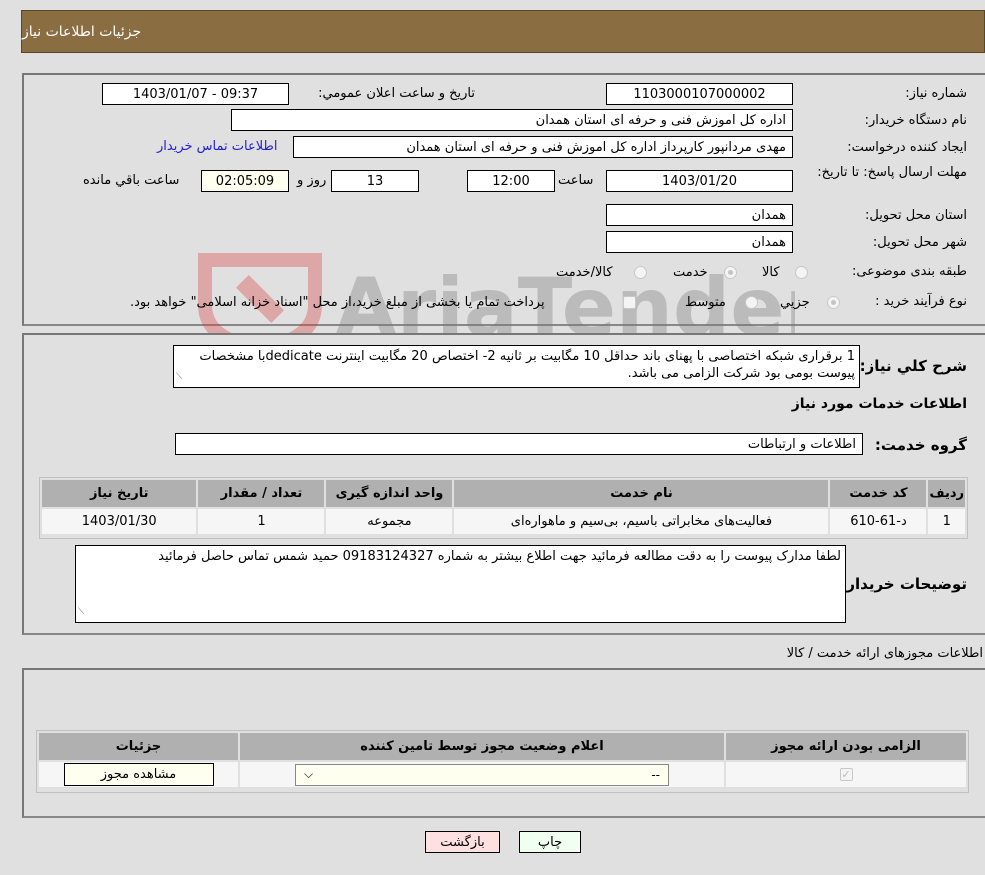 This screenshot has height=875, width=985. What do you see at coordinates (584, 272) in the screenshot?
I see `category-option-goods-service: کالا/خدمت` at bounding box center [584, 272].